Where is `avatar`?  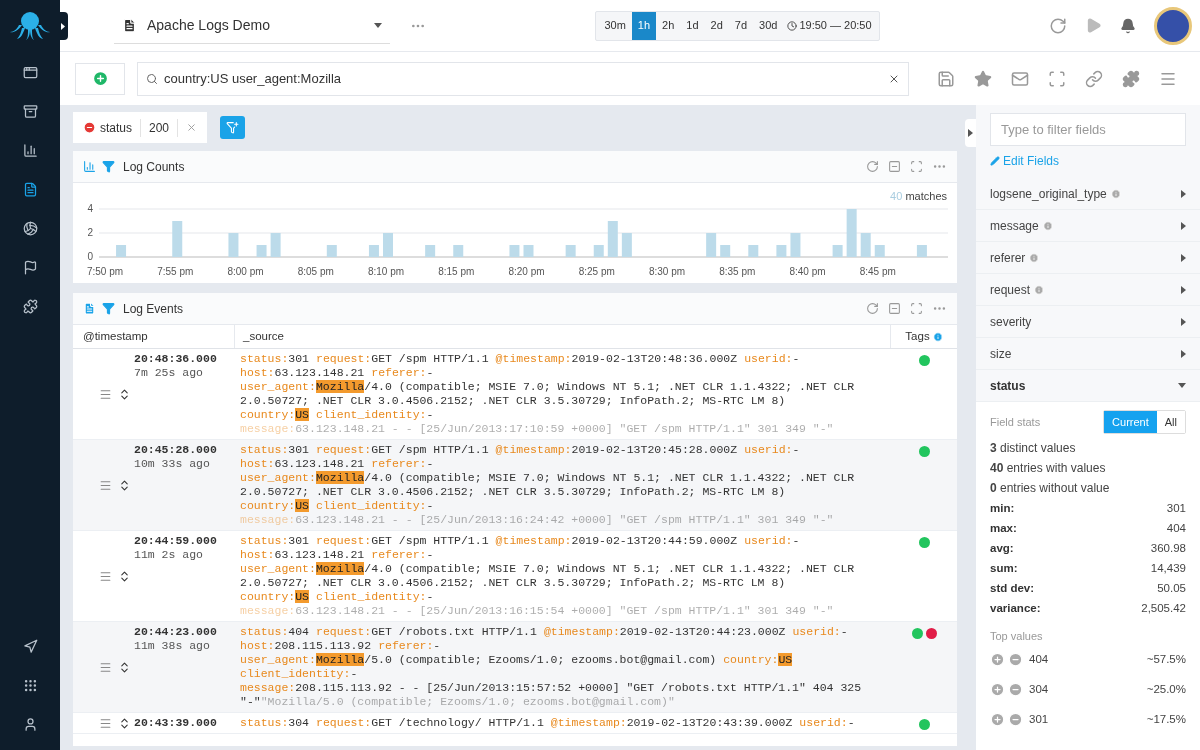 avatar is located at coordinates (1173, 25).